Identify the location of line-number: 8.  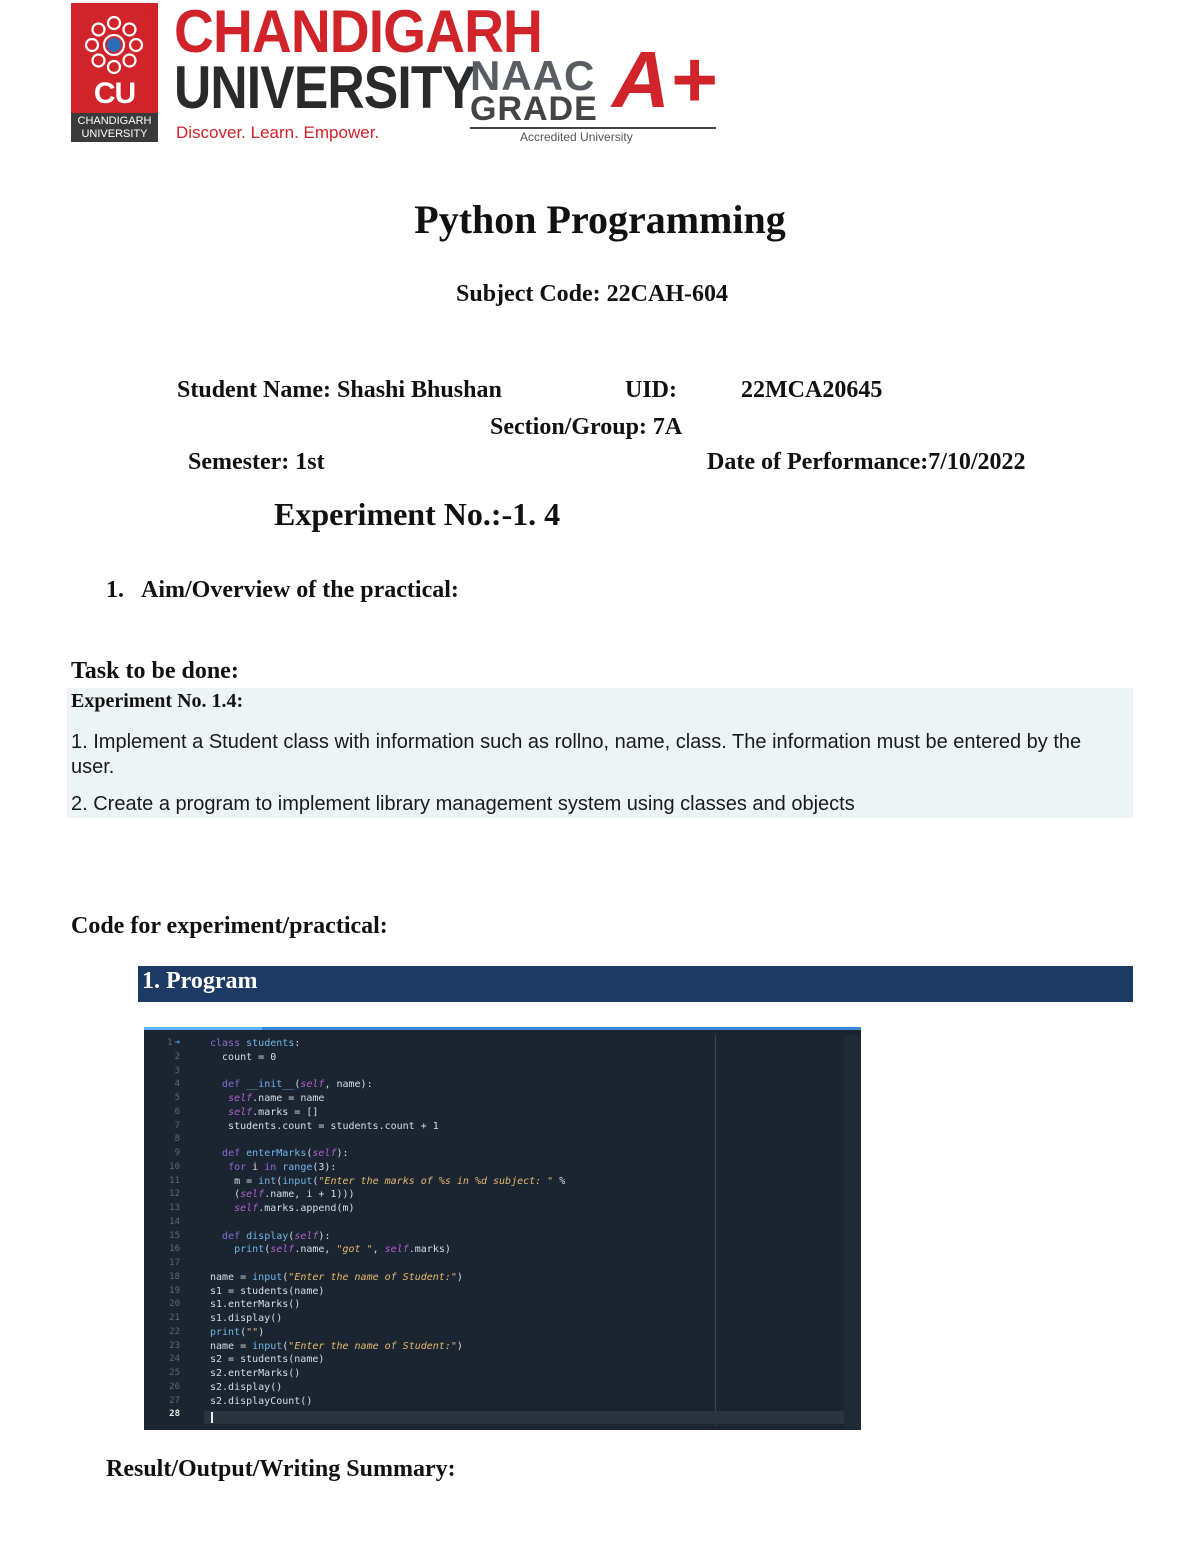
(177, 1139).